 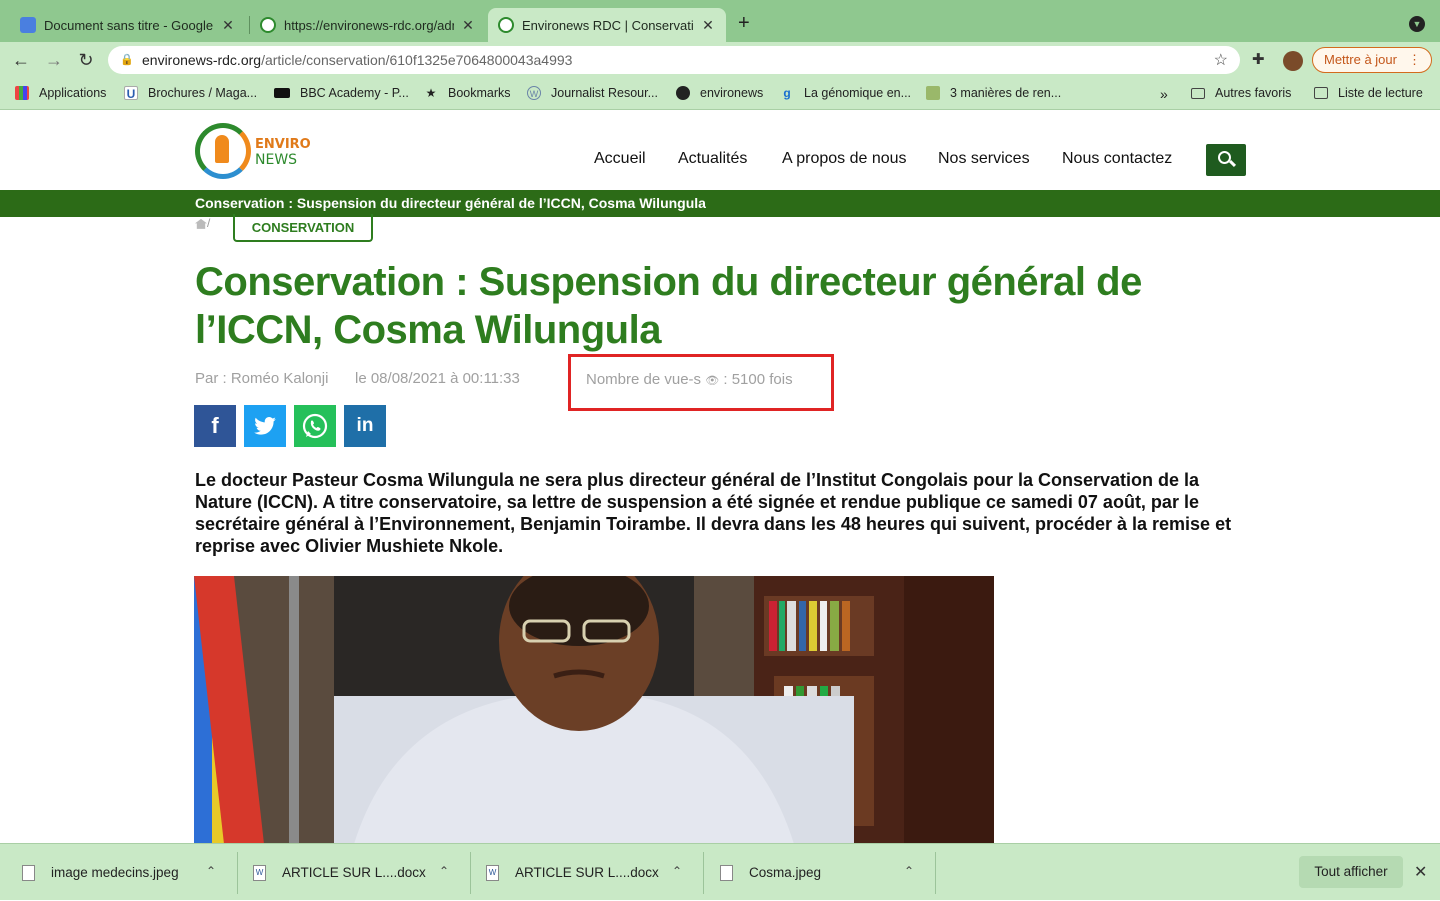 I want to click on overflow-chevron-icon: », so click(x=1164, y=94).